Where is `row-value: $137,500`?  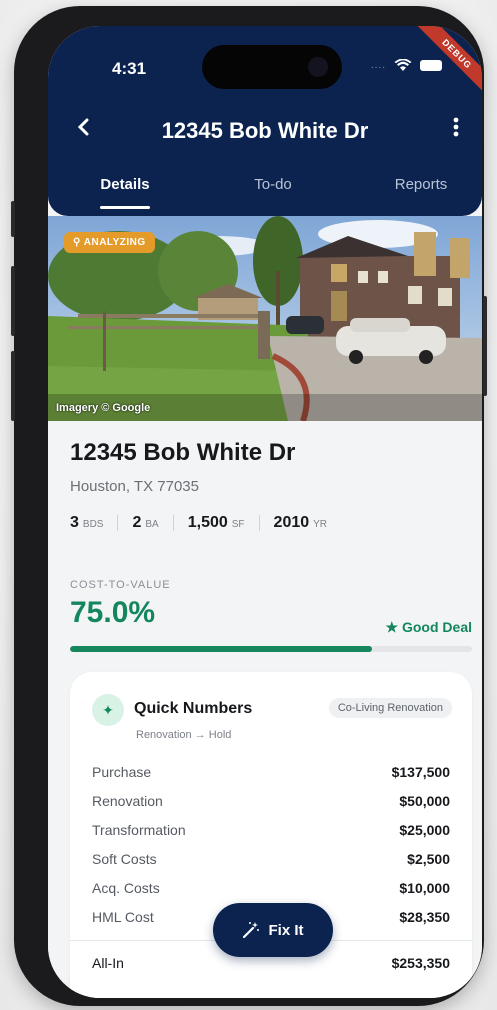 row-value: $137,500 is located at coordinates (420, 772).